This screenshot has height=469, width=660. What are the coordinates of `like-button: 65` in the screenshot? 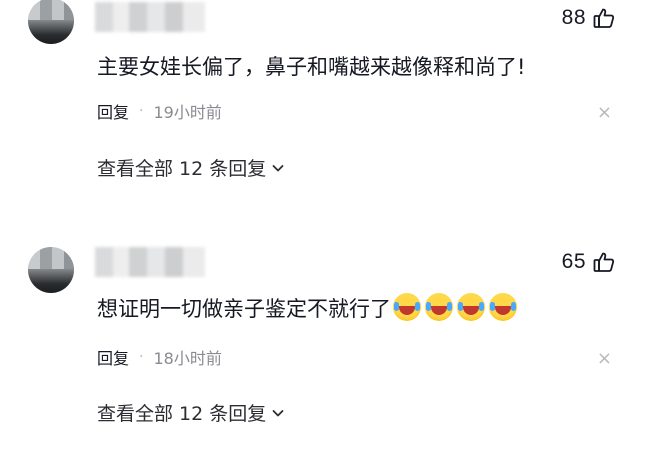 It's located at (589, 262).